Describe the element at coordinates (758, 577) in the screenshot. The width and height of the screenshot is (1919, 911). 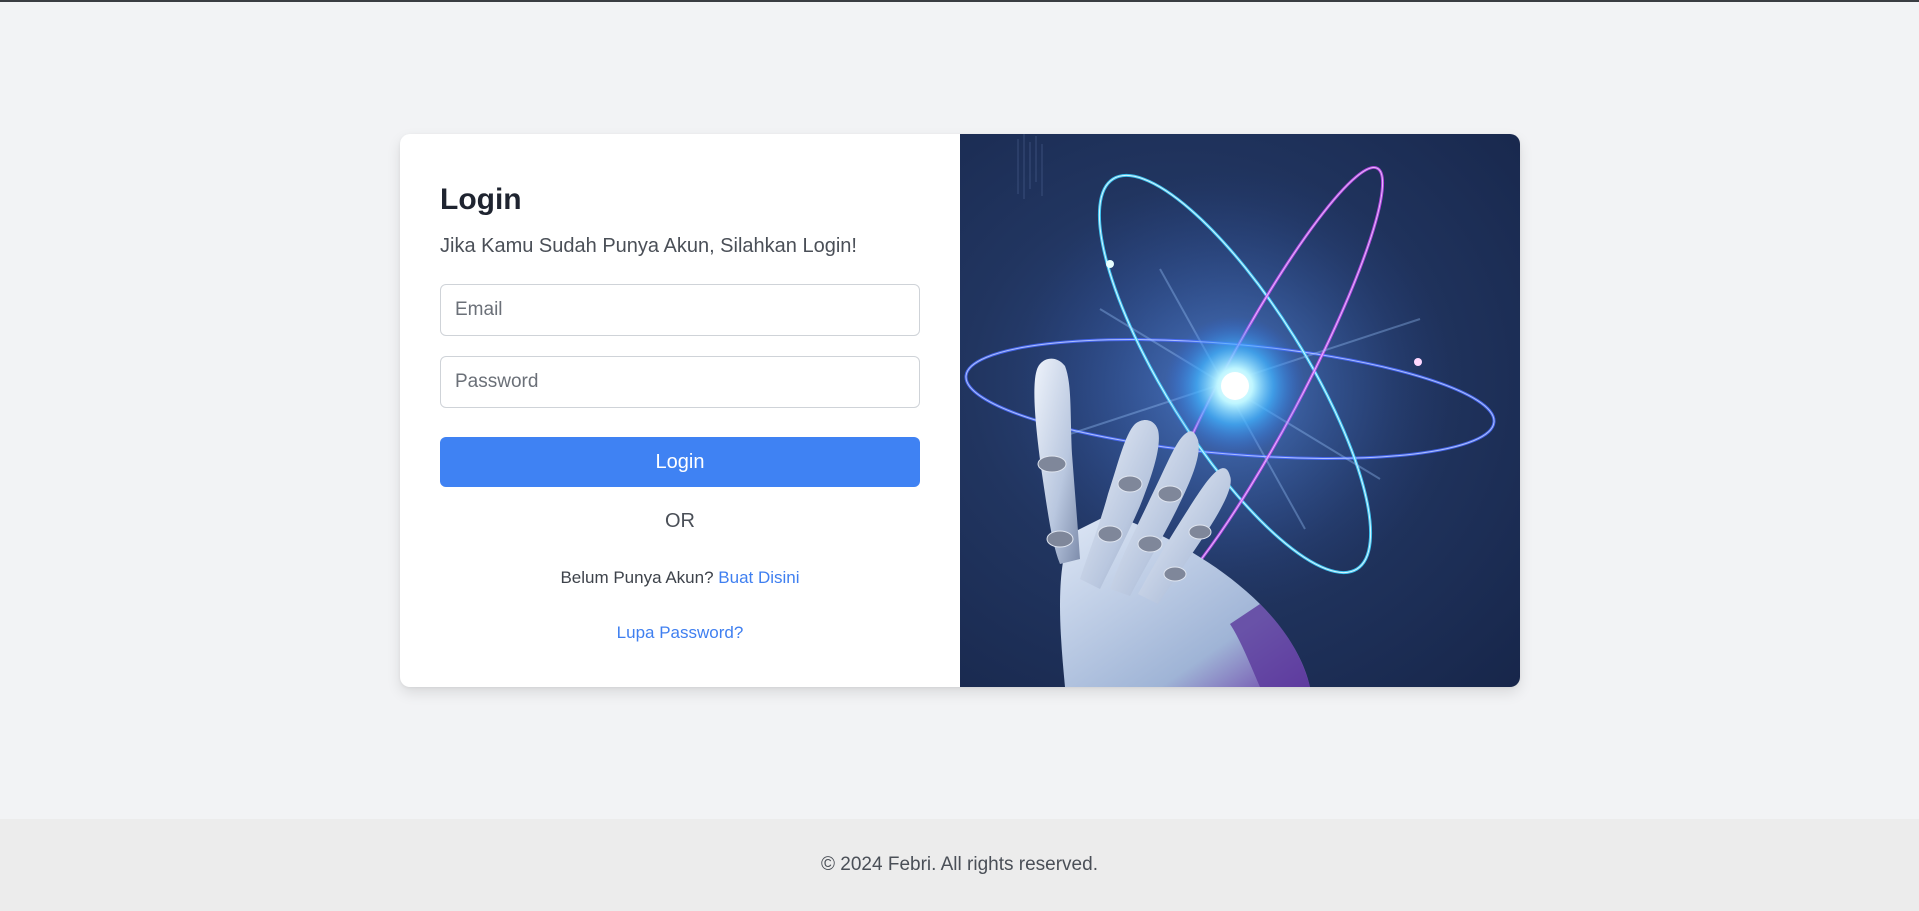
I see `register-link: Buat Disini` at that location.